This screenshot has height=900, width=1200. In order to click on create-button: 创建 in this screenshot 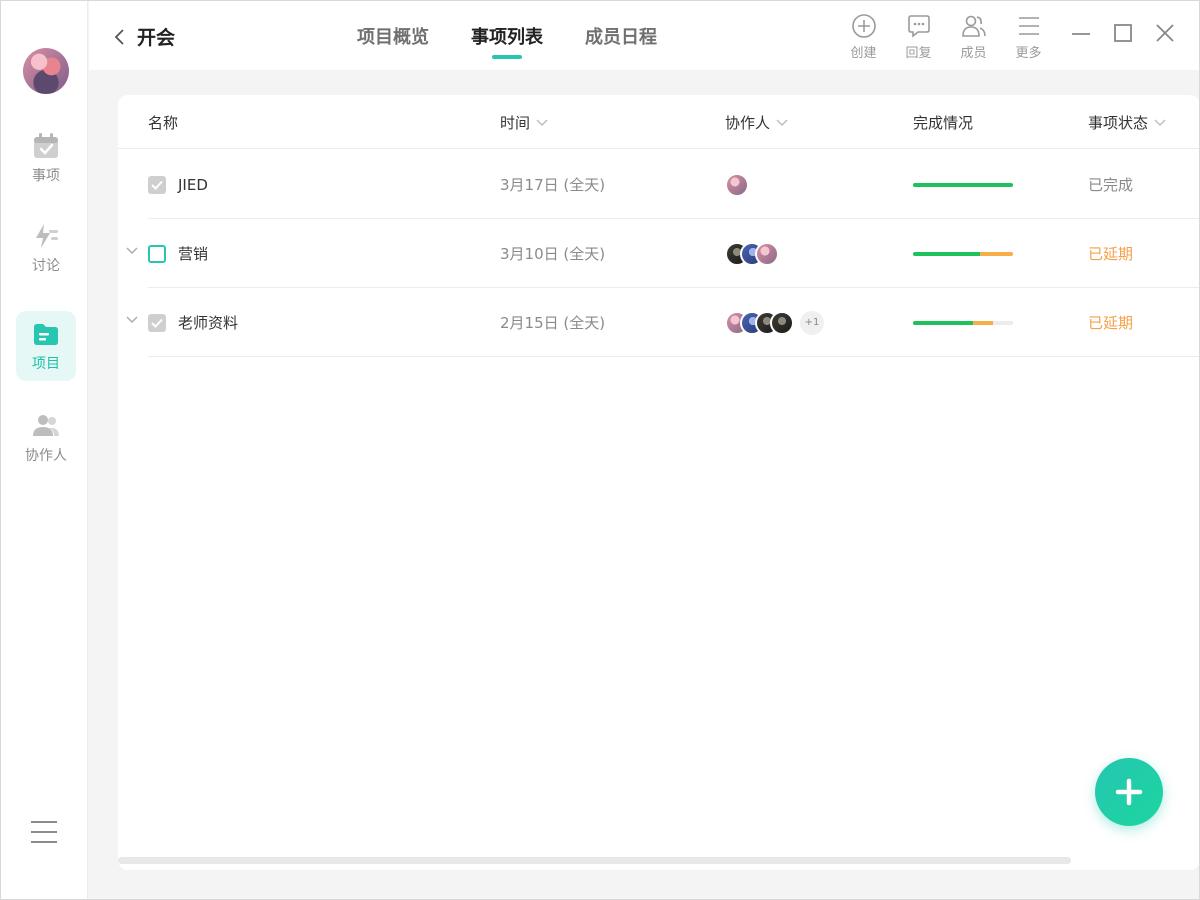, I will do `click(863, 37)`.